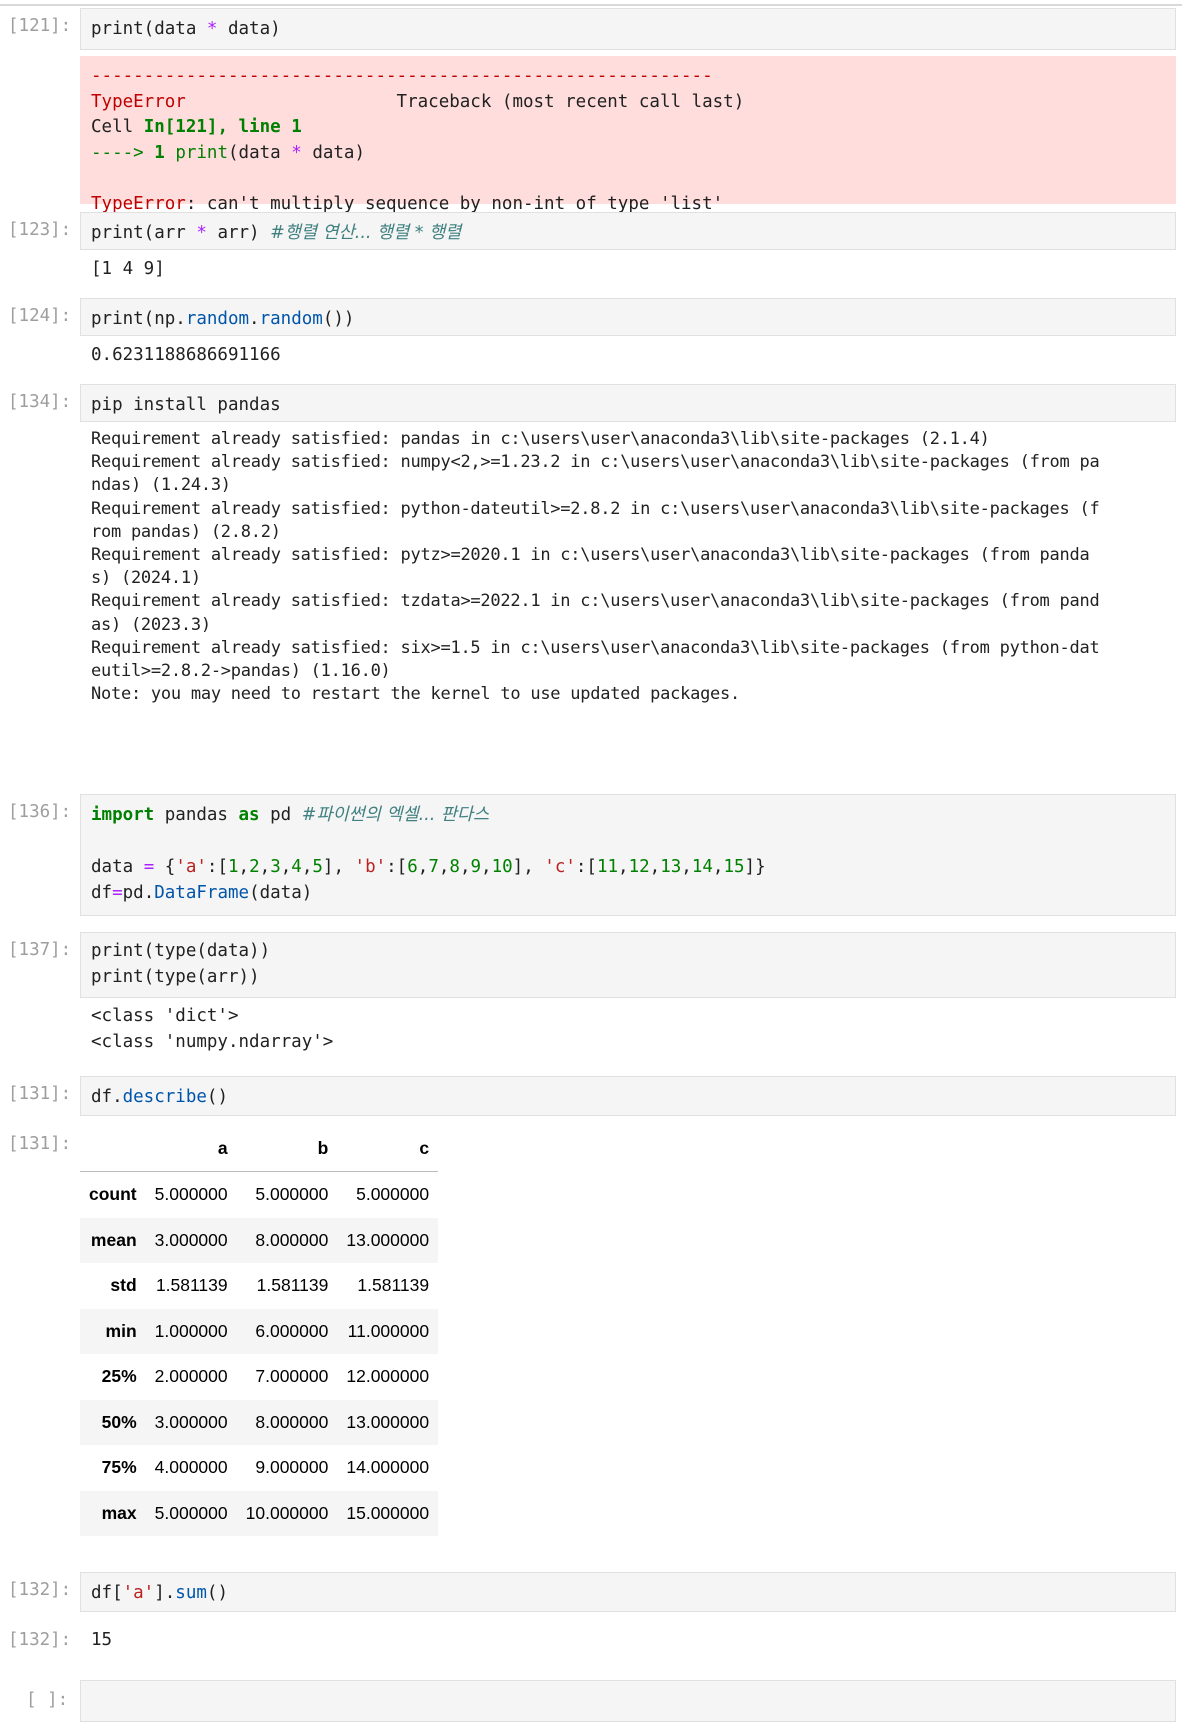 Image resolution: width=1182 pixels, height=1726 pixels. I want to click on cell-output-132: 15, so click(102, 1640).